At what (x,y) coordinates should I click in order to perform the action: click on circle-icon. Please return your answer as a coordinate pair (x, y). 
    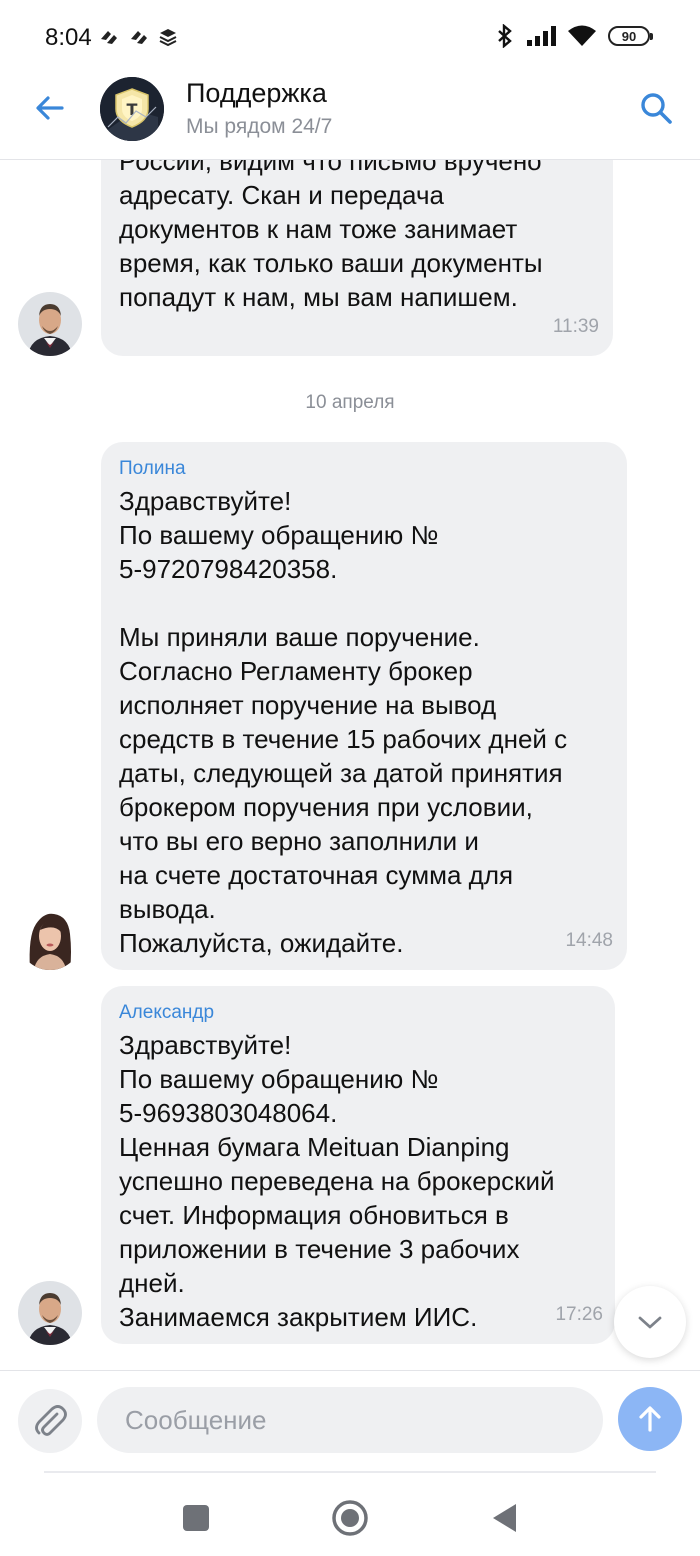
    Looking at the image, I should click on (350, 1518).